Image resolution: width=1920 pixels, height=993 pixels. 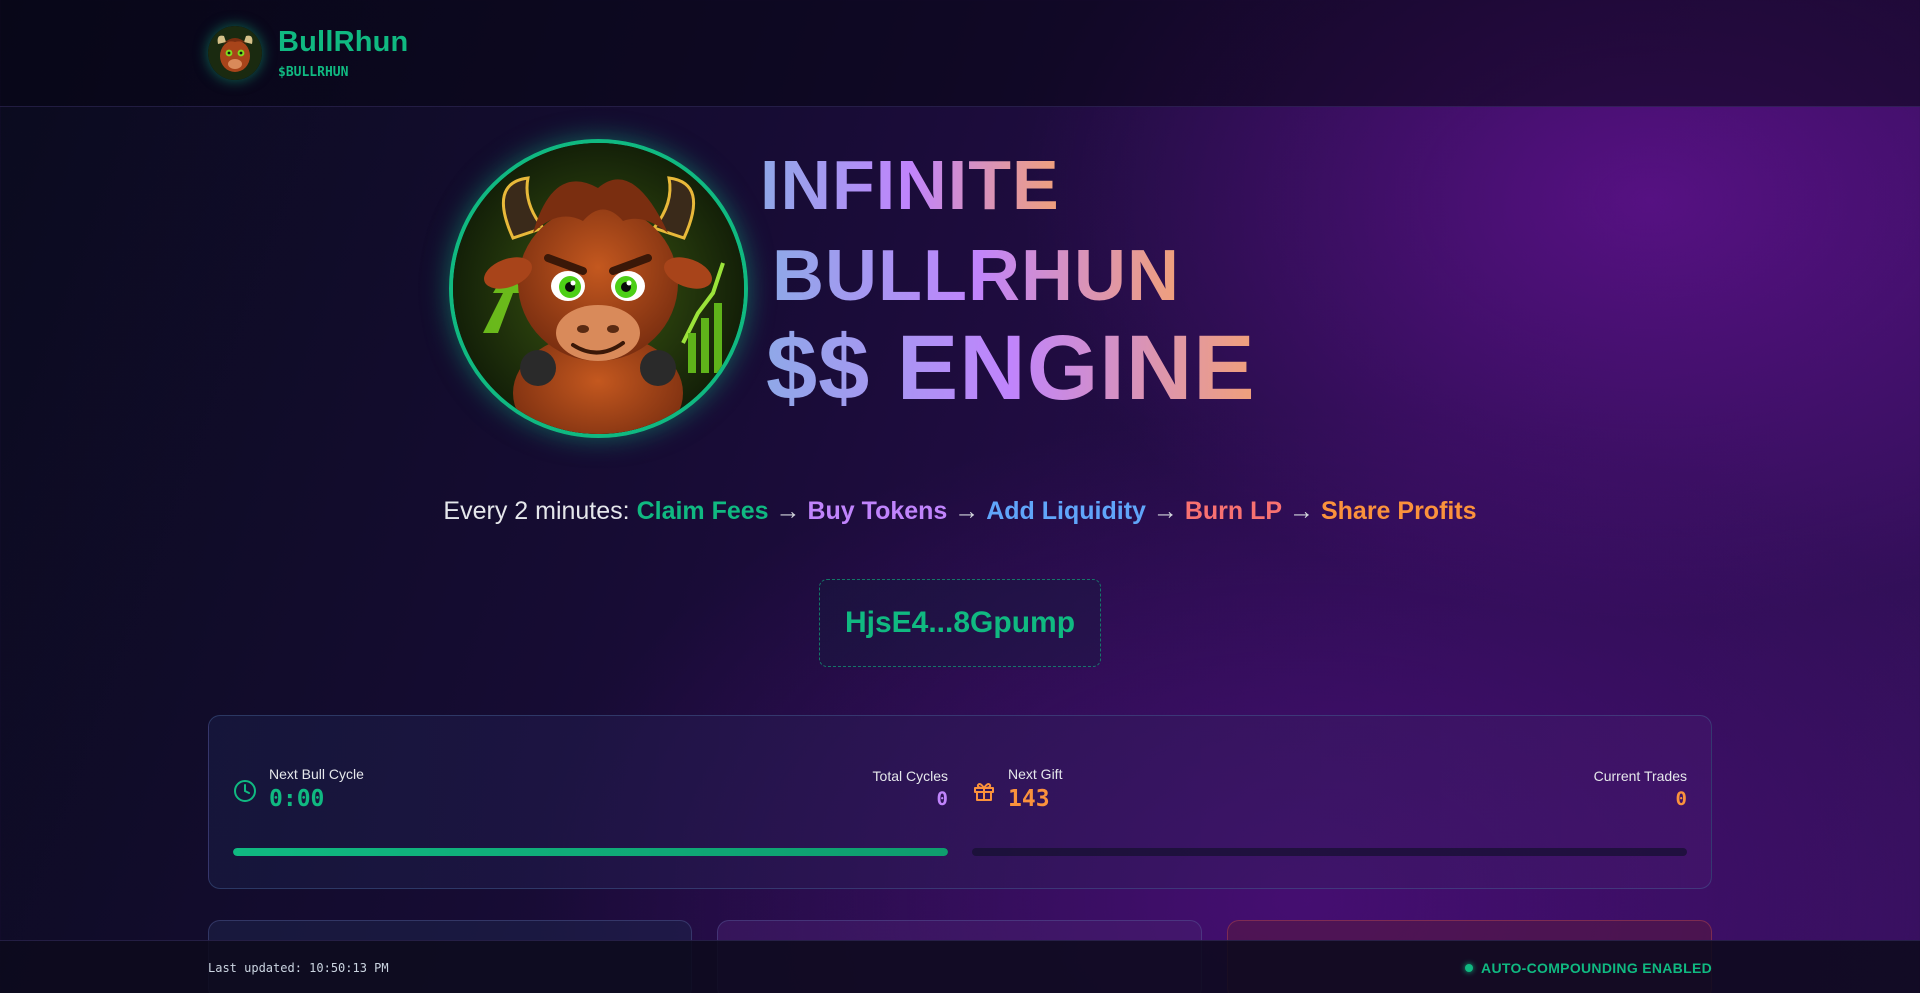 I want to click on current-trades-label: Current Trades, so click(x=1640, y=776).